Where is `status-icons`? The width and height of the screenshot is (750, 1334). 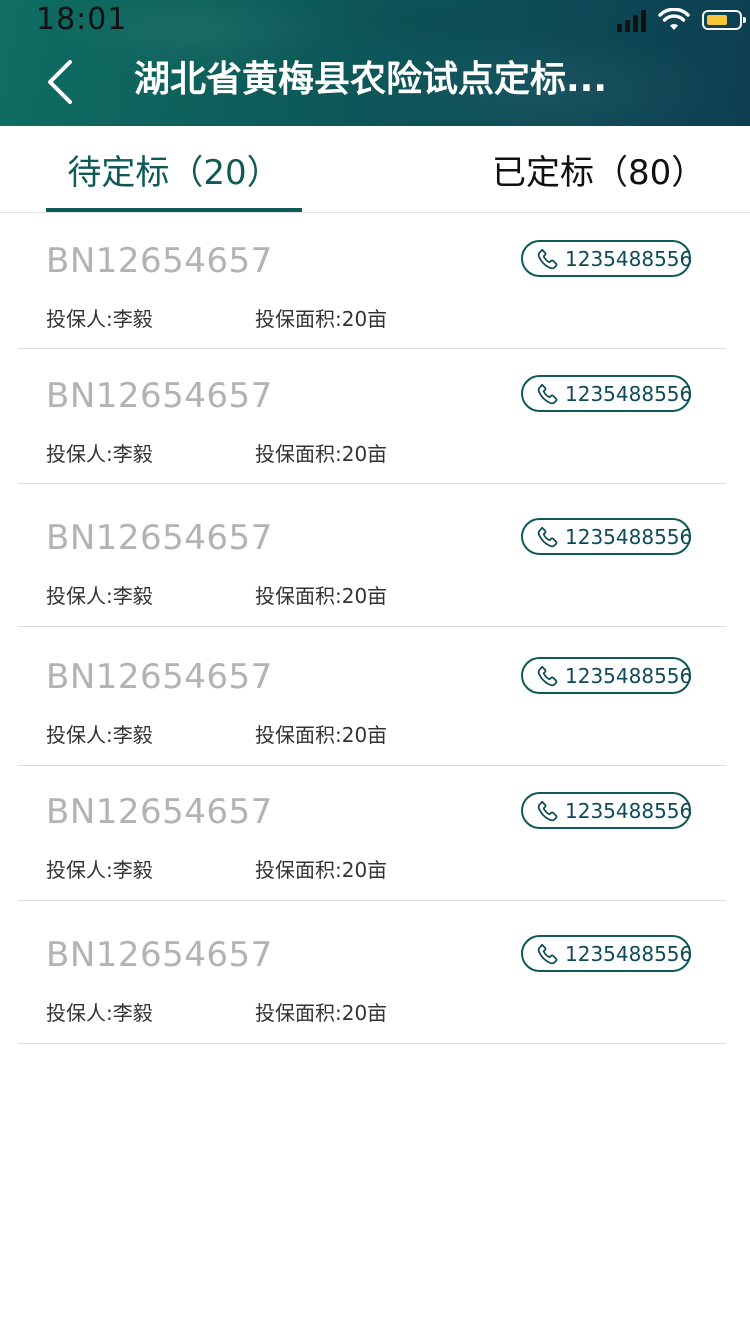
status-icons is located at coordinates (681, 20).